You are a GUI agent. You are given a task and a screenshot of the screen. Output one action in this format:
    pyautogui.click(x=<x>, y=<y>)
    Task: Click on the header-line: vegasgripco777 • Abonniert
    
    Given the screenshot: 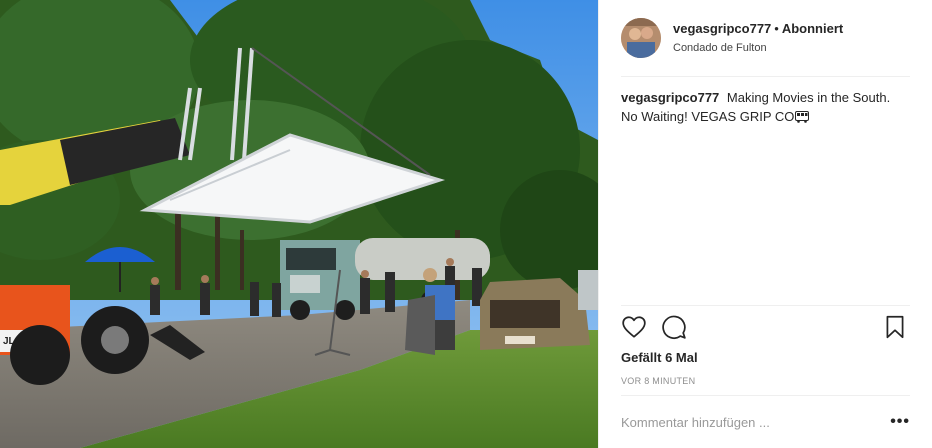 What is the action you would take?
    pyautogui.click(x=758, y=29)
    